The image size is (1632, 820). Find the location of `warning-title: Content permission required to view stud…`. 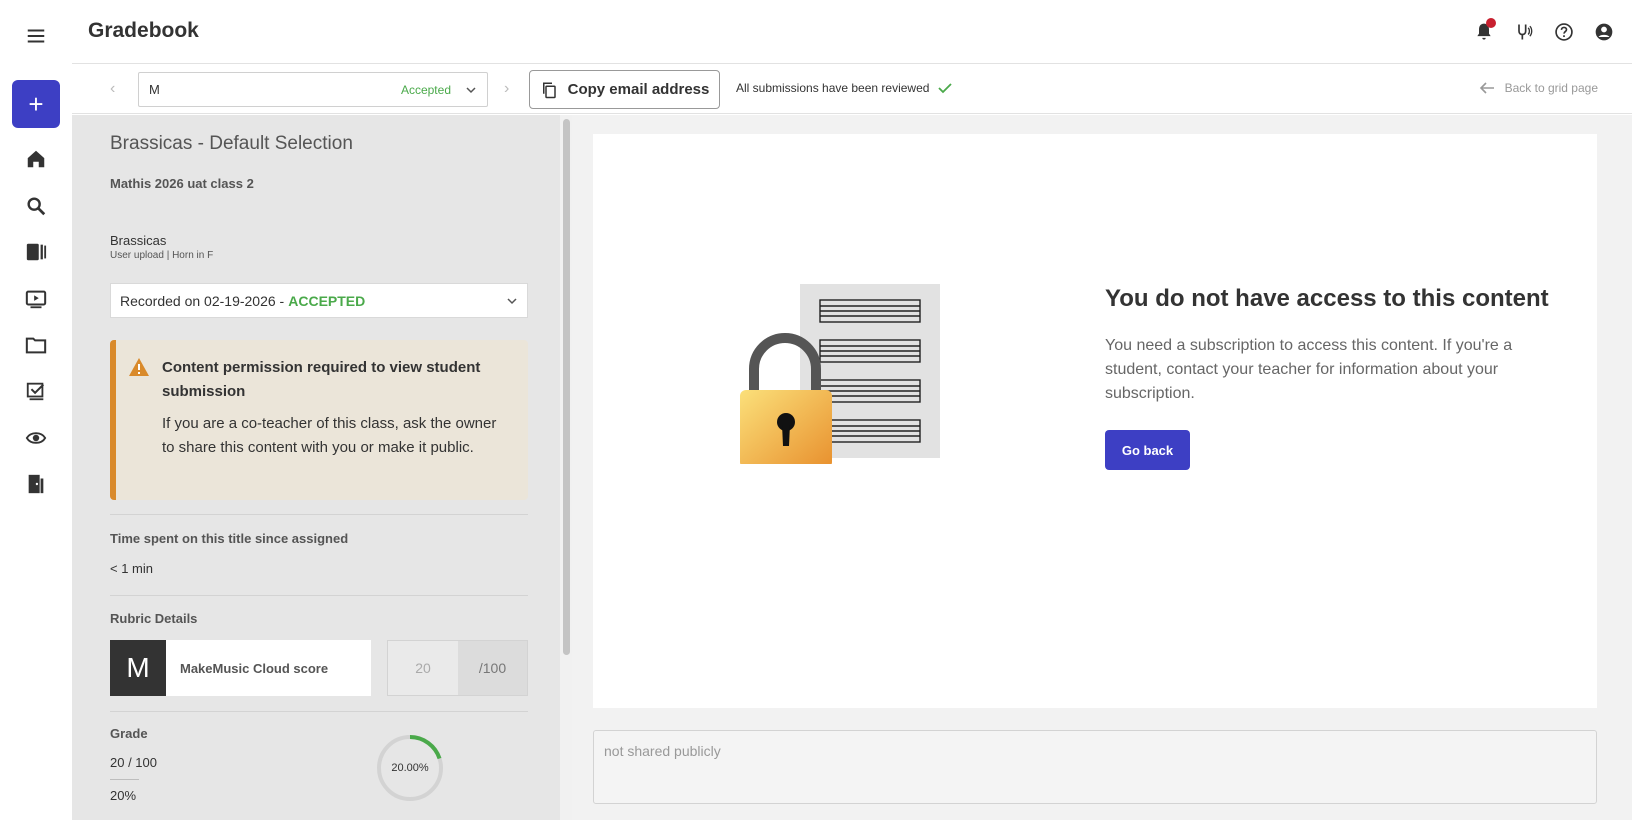

warning-title: Content permission required to view stud… is located at coordinates (321, 379).